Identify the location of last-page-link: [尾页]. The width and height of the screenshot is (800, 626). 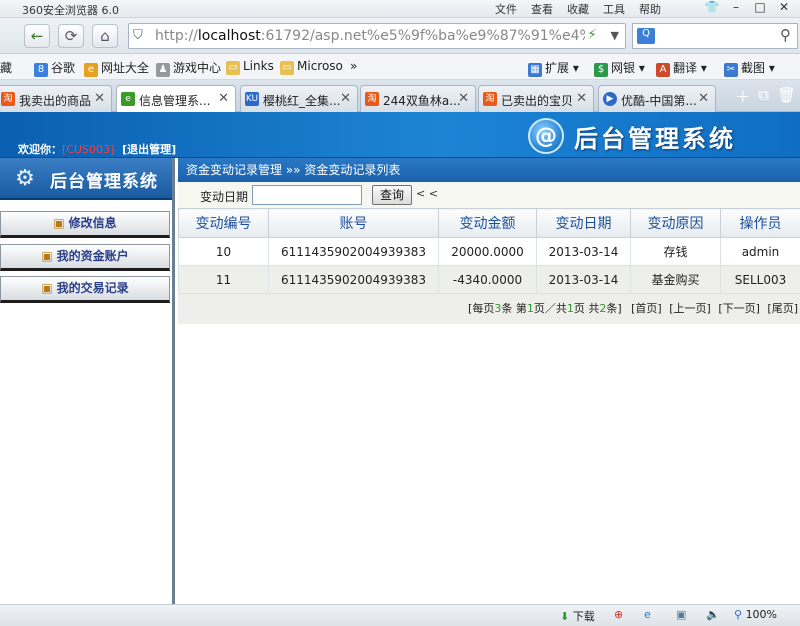
(782, 308).